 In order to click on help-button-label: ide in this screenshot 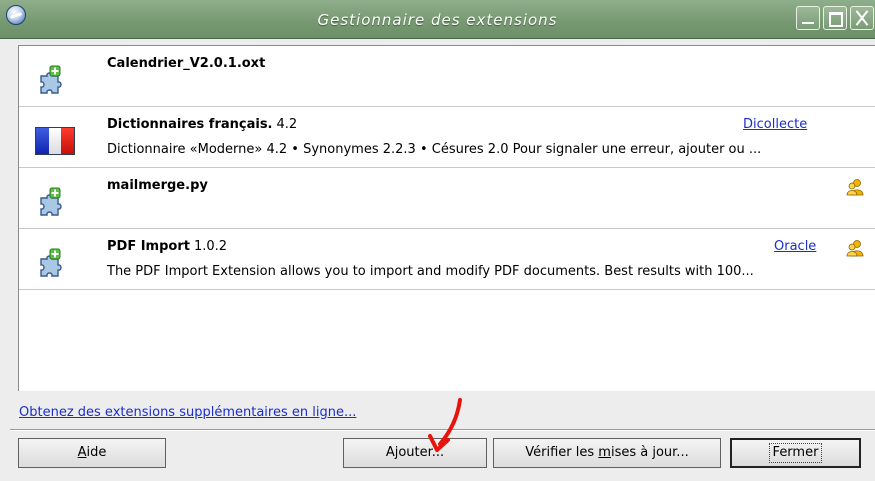, I will do `click(96, 452)`.